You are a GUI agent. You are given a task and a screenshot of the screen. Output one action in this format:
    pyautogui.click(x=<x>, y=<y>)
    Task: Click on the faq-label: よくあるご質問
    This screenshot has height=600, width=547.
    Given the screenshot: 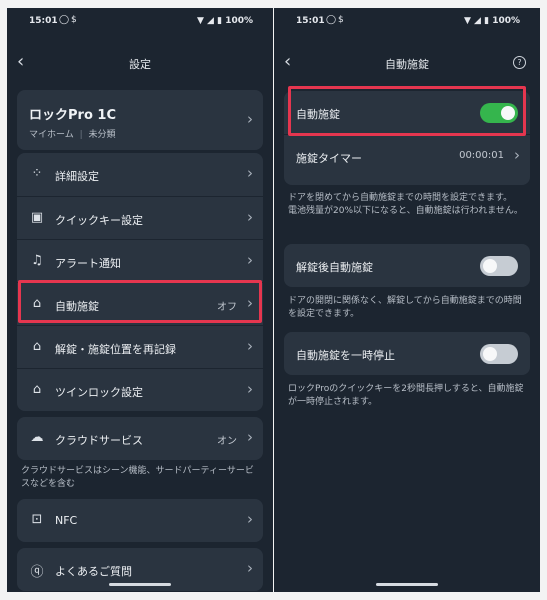 What is the action you would take?
    pyautogui.click(x=93, y=571)
    